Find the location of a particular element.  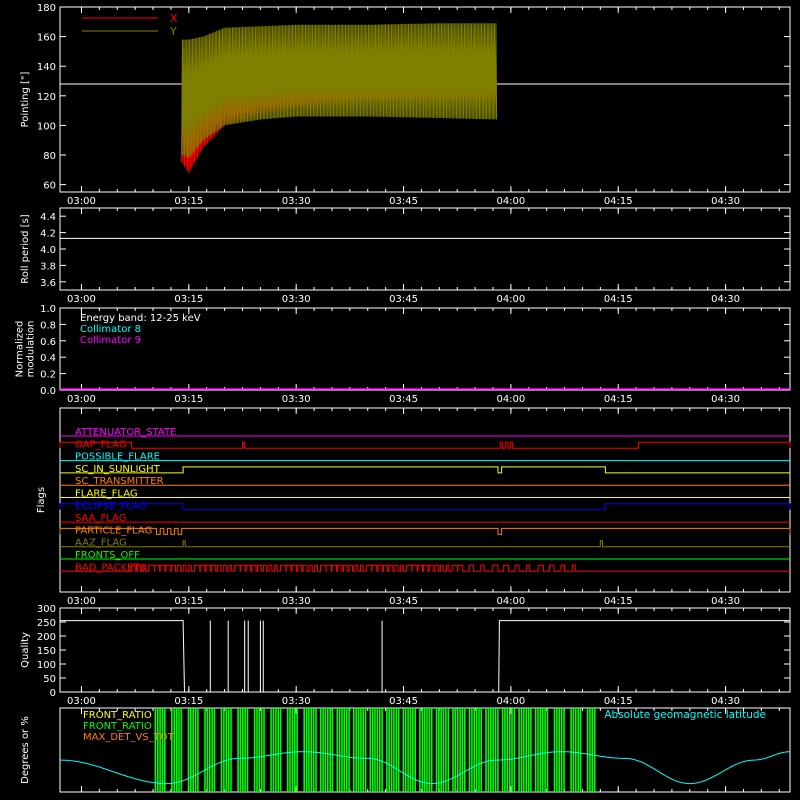

y-axis-label: Normalized is located at coordinates (20, 349).